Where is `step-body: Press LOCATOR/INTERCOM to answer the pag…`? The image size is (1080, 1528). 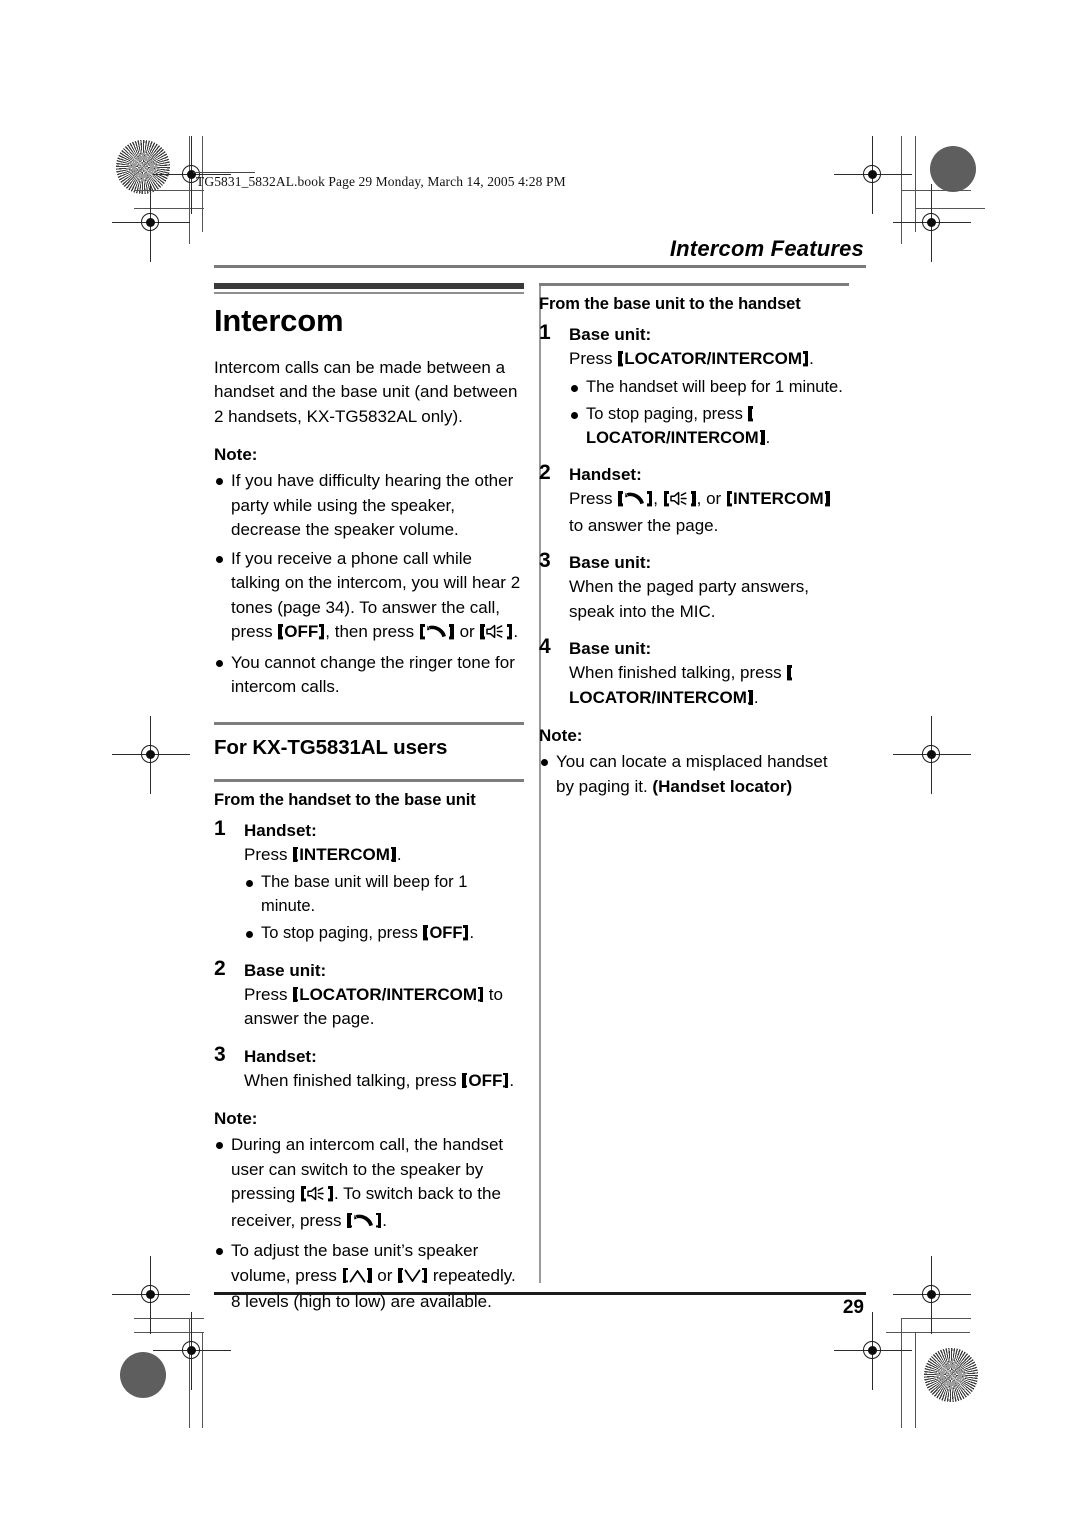
step-body: Press LOCATOR/INTERCOM to answer the pag… is located at coordinates (373, 1006).